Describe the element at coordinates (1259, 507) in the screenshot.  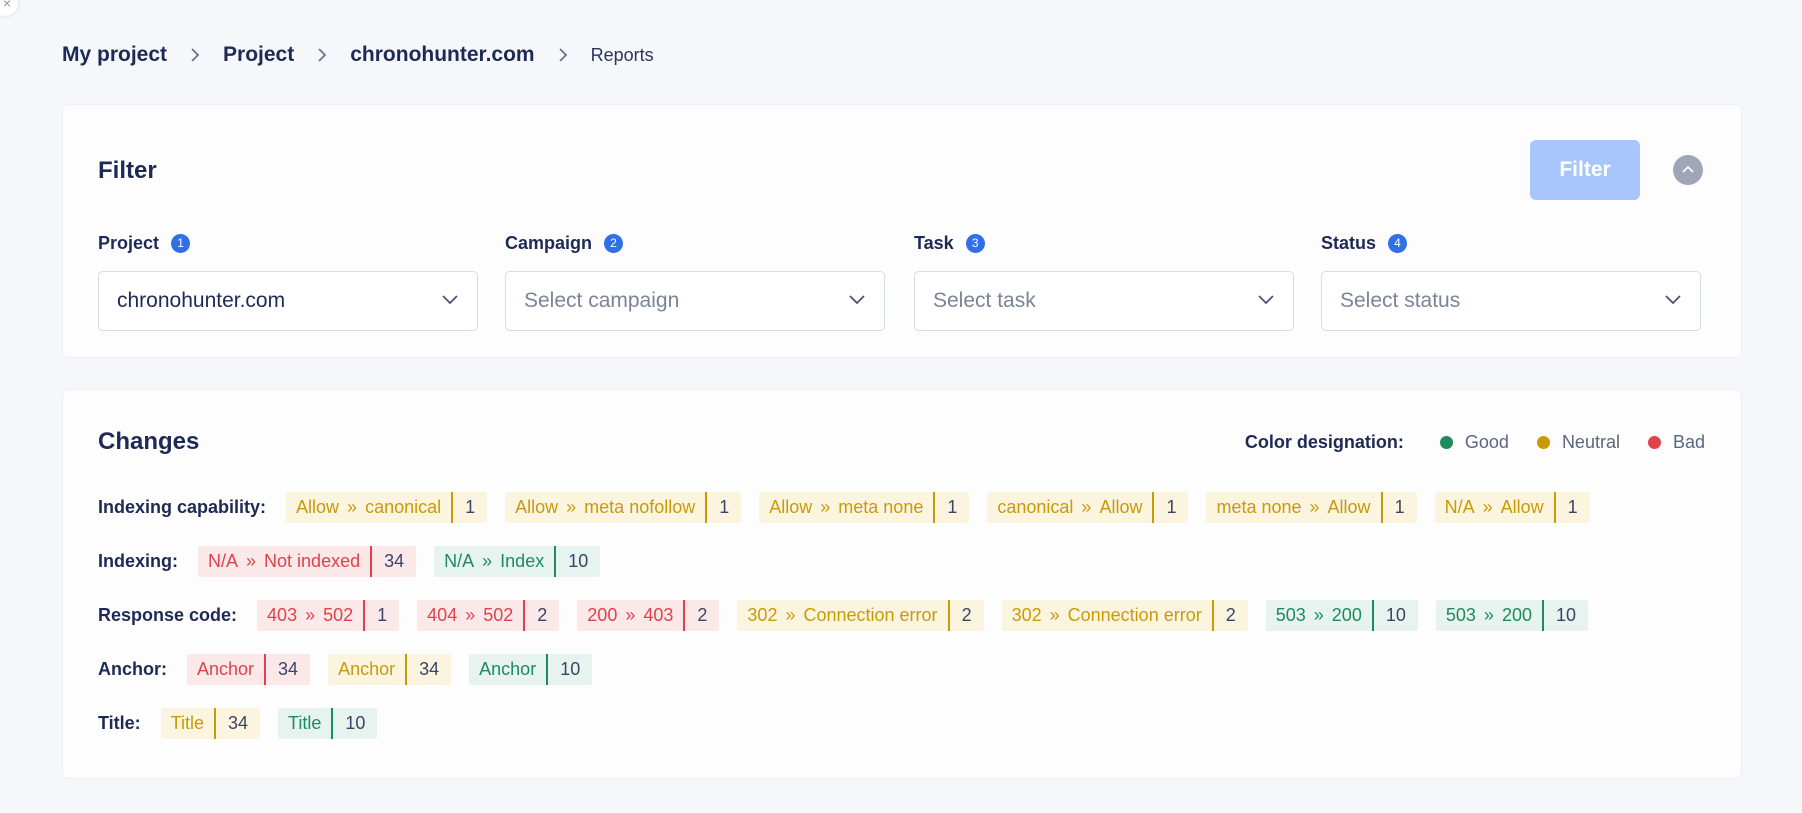
I see `change-from: meta none` at that location.